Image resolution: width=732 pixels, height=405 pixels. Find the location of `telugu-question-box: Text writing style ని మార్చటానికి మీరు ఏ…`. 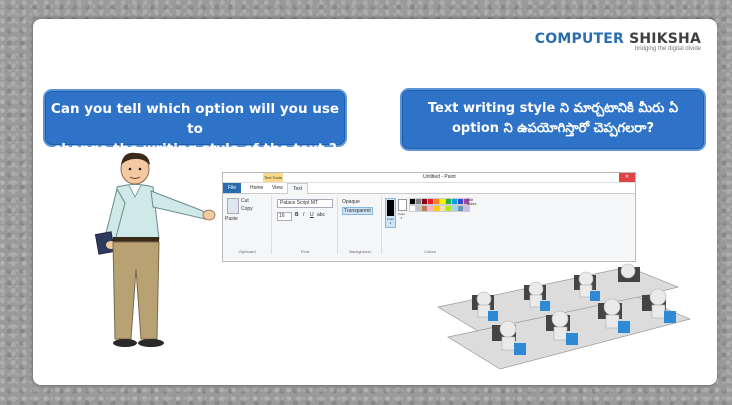

telugu-question-box: Text writing style ని మార్చటానికి మీరు ఏ… is located at coordinates (553, 119).